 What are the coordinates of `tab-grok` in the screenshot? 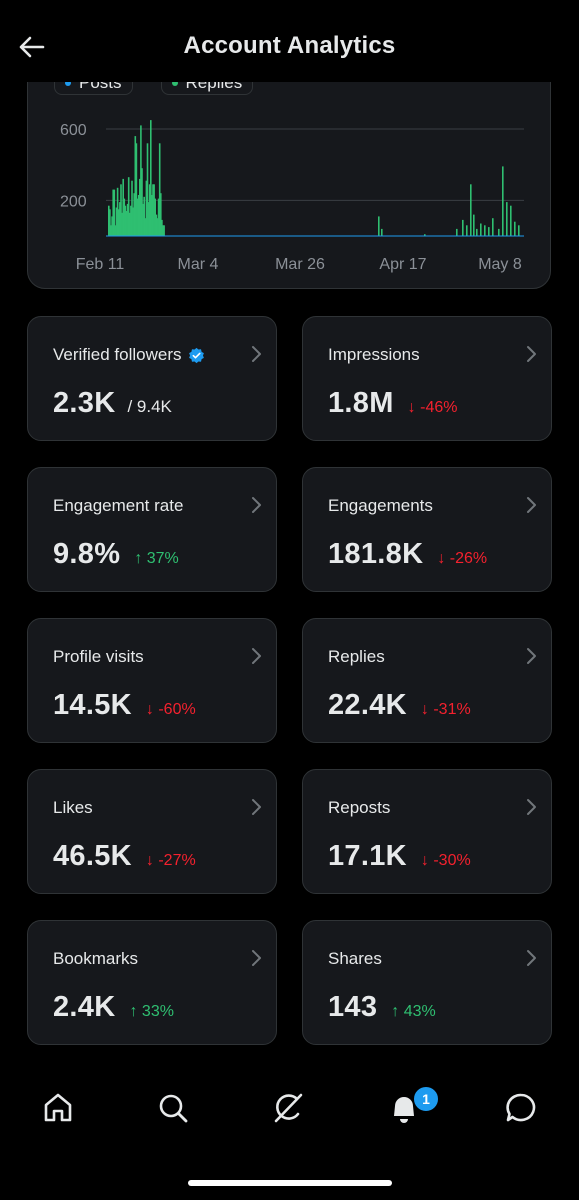 It's located at (288, 1108).